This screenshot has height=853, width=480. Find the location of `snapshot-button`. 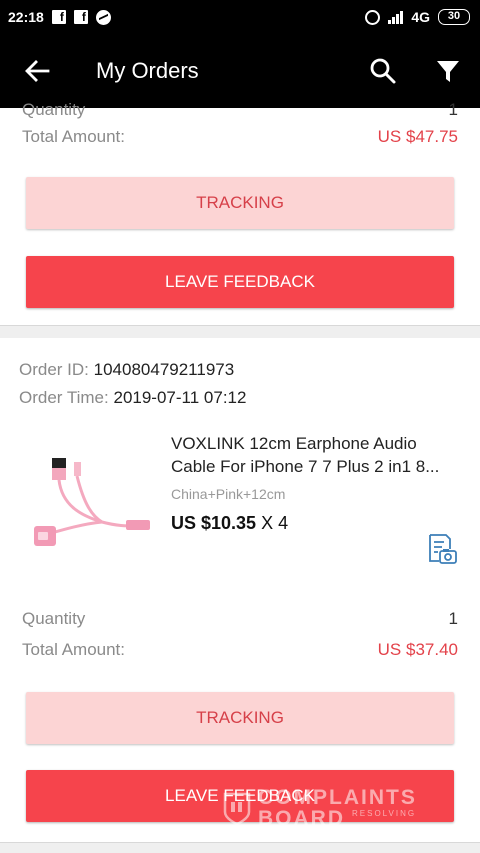

snapshot-button is located at coordinates (442, 549).